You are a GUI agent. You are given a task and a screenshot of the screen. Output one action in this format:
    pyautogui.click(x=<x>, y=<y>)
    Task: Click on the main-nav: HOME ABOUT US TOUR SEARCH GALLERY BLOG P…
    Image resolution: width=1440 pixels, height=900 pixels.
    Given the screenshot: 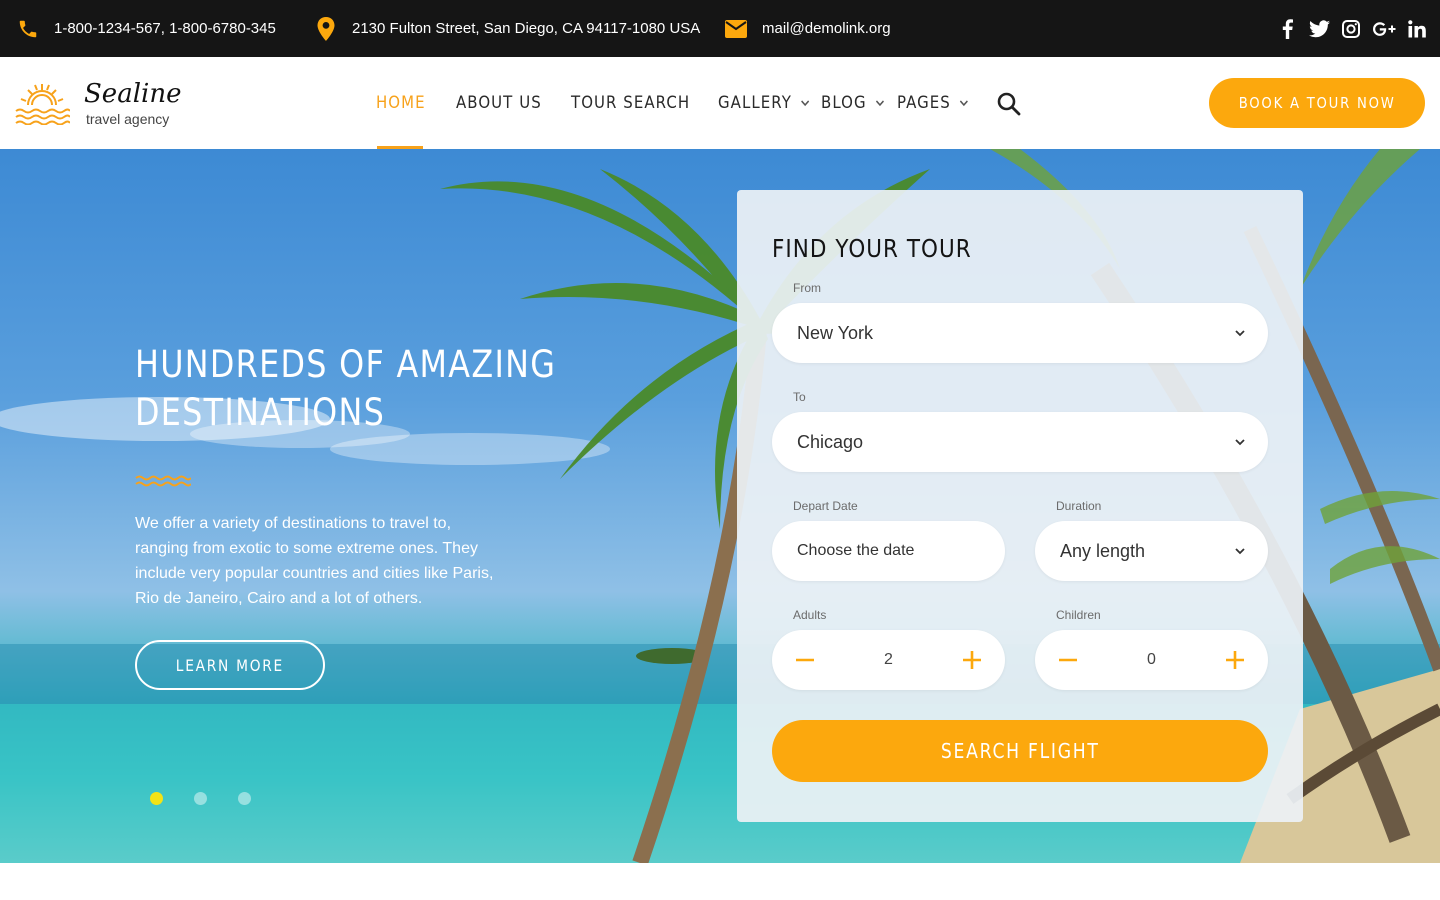 What is the action you would take?
    pyautogui.click(x=550, y=103)
    